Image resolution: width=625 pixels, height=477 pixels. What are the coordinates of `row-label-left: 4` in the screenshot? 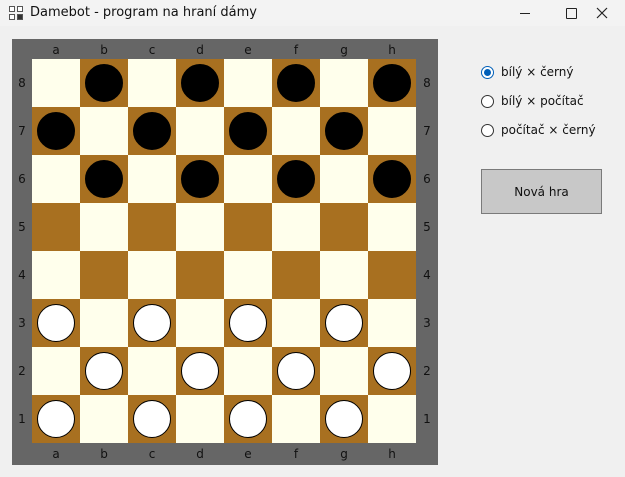 It's located at (22, 275).